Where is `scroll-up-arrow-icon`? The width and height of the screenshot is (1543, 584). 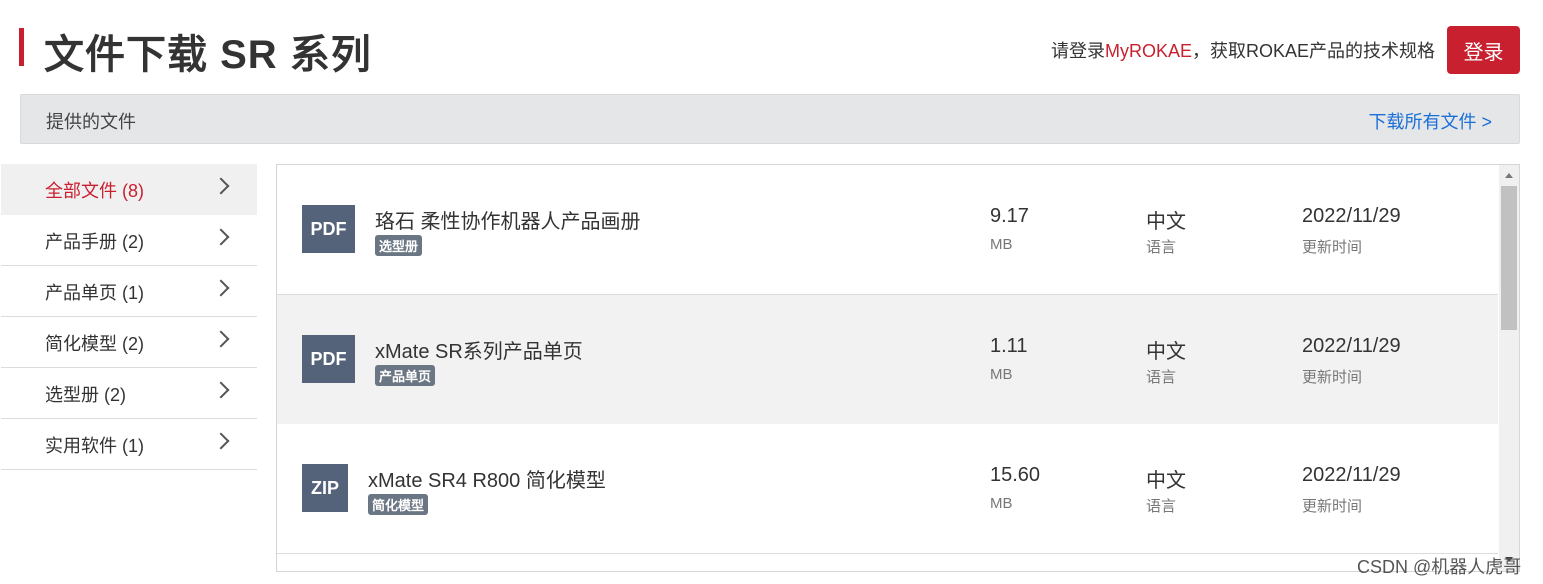 scroll-up-arrow-icon is located at coordinates (1509, 175).